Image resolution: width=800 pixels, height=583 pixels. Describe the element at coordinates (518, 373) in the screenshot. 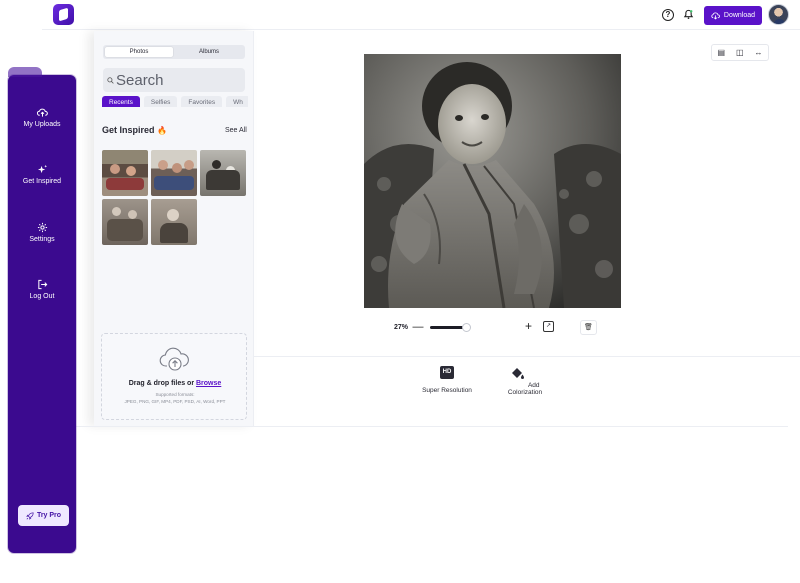

I see `paint-bucket-icon` at that location.